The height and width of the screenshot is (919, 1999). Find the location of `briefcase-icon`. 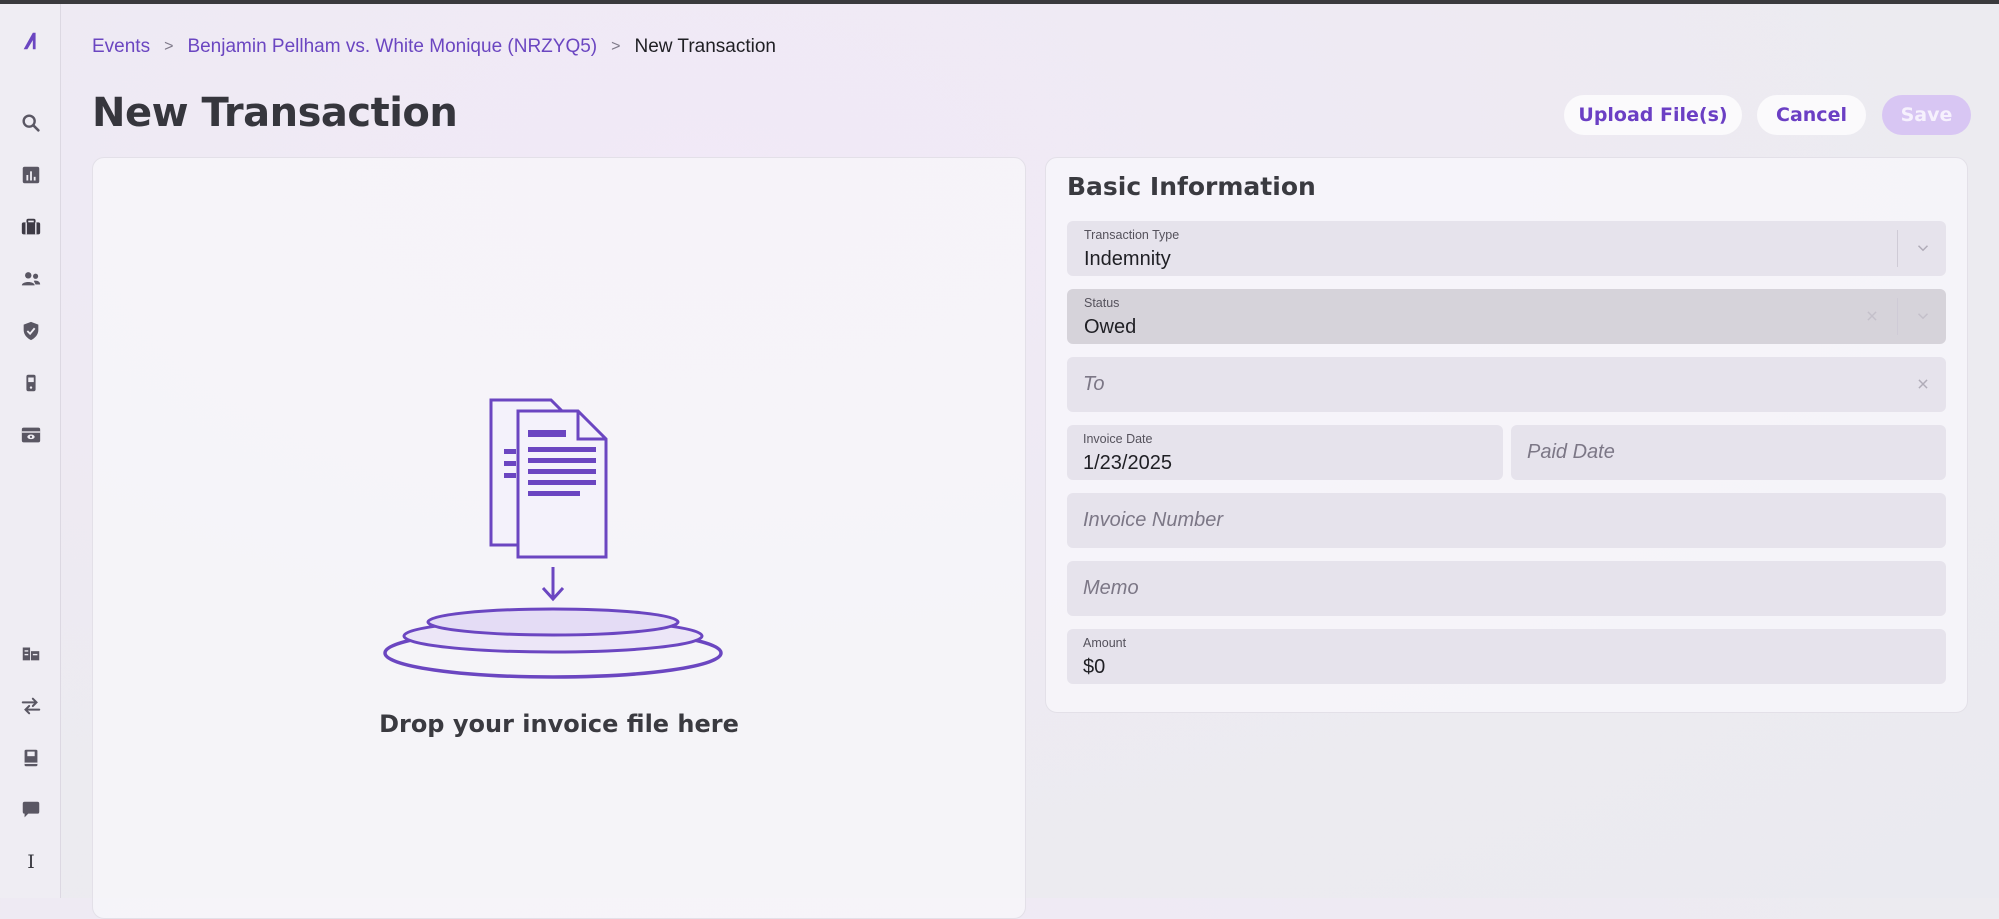

briefcase-icon is located at coordinates (31, 227).